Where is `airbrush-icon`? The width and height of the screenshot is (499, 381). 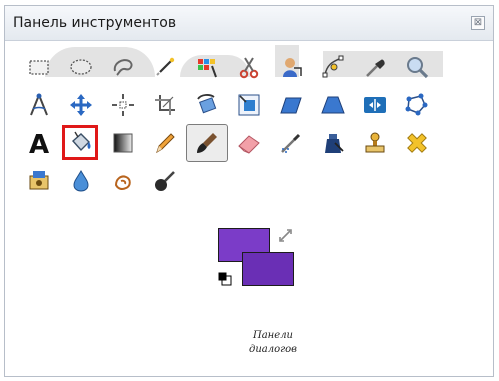
airbrush-icon is located at coordinates (291, 143).